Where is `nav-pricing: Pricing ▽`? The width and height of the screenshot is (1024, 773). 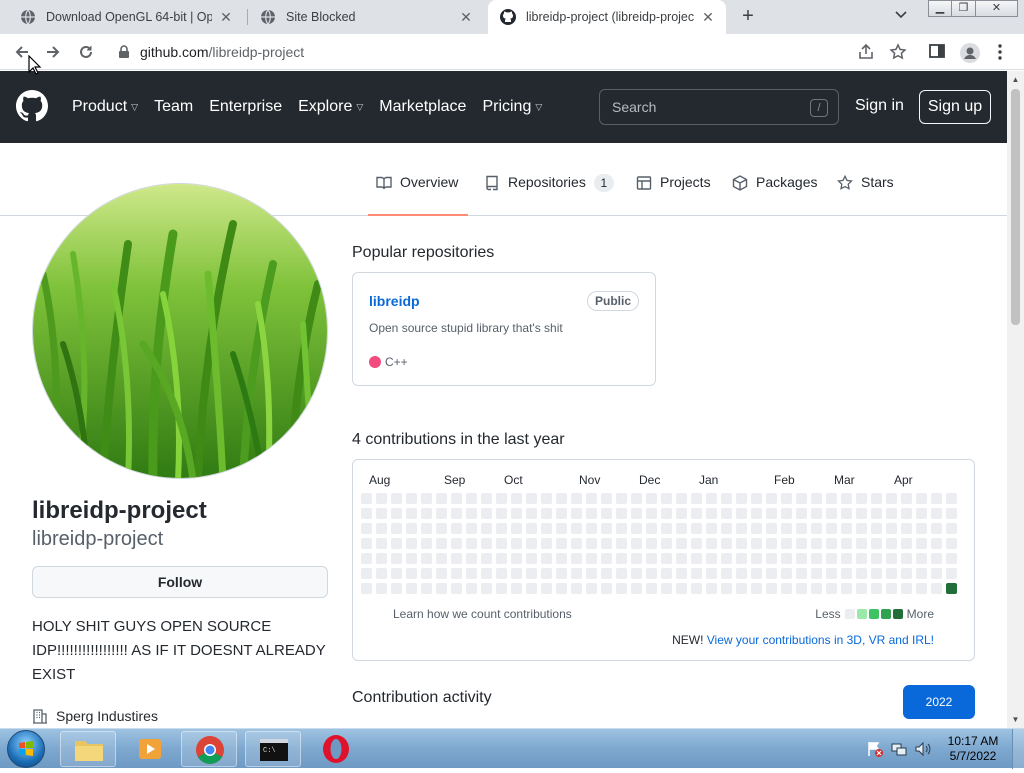 nav-pricing: Pricing ▽ is located at coordinates (512, 107).